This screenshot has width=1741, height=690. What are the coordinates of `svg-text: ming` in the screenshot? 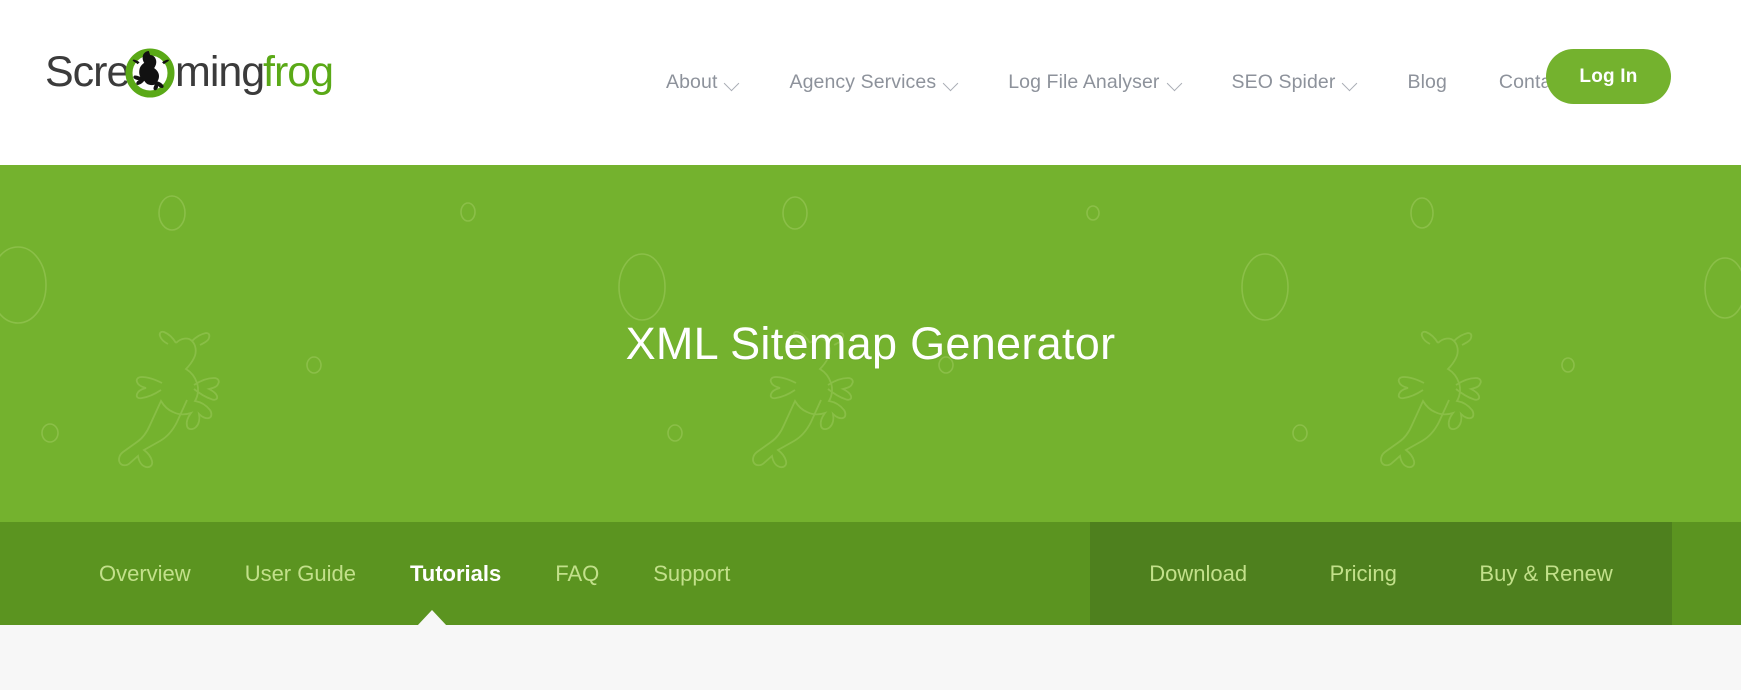 It's located at (219, 72).